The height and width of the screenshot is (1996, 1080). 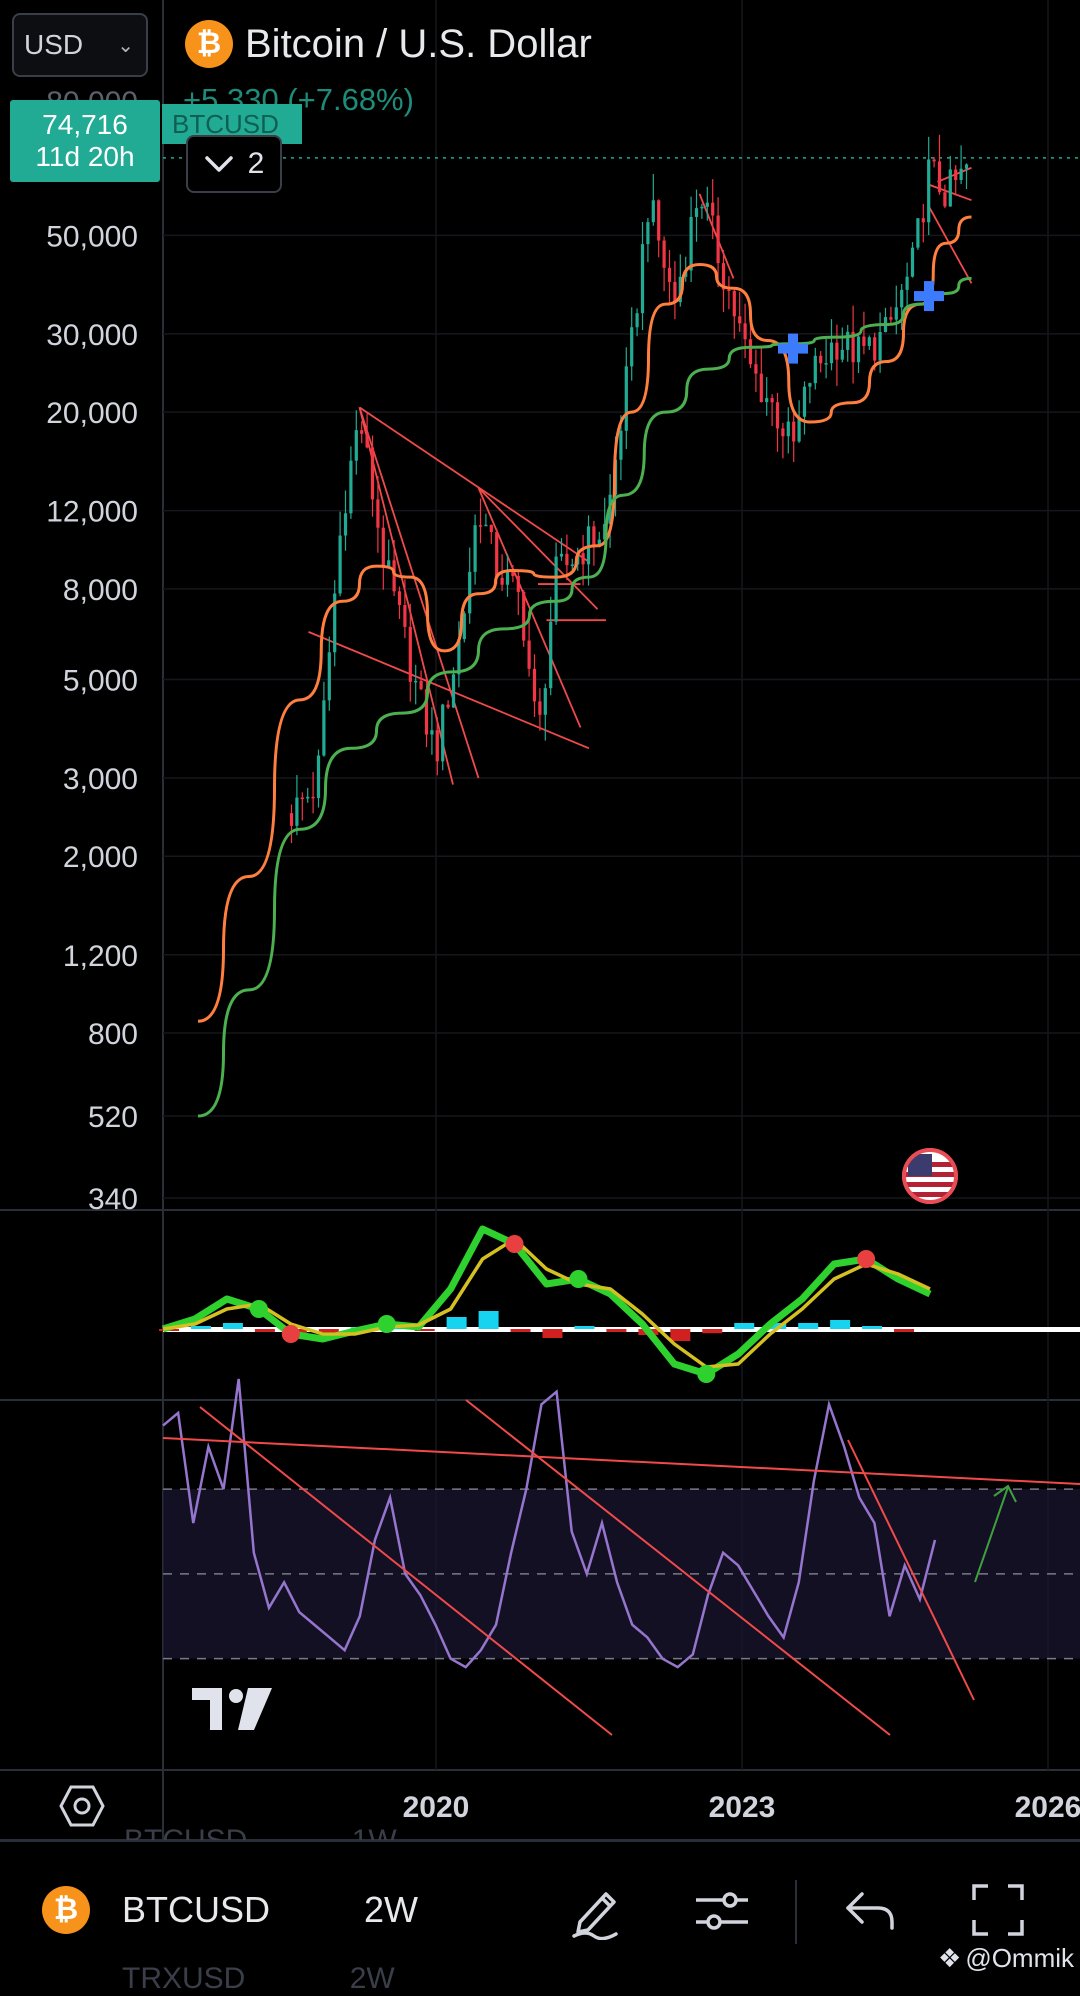 I want to click on symbol-button: BTCUSD, so click(x=196, y=1910).